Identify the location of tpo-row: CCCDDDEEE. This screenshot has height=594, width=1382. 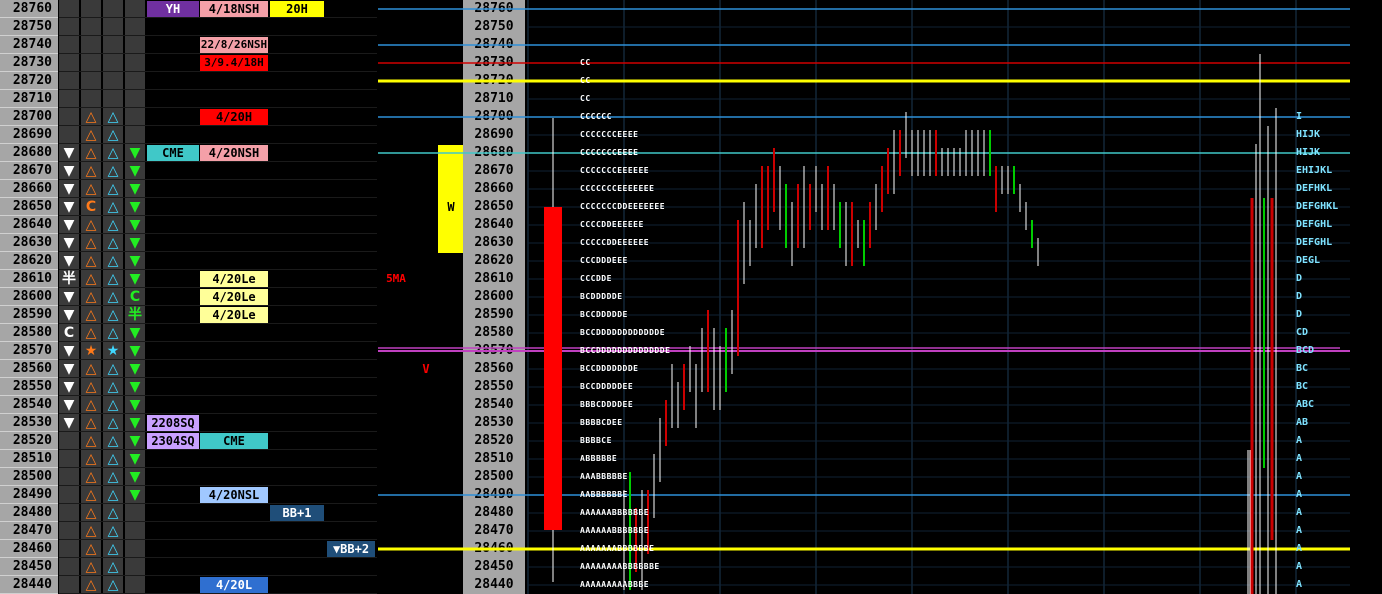
(604, 260).